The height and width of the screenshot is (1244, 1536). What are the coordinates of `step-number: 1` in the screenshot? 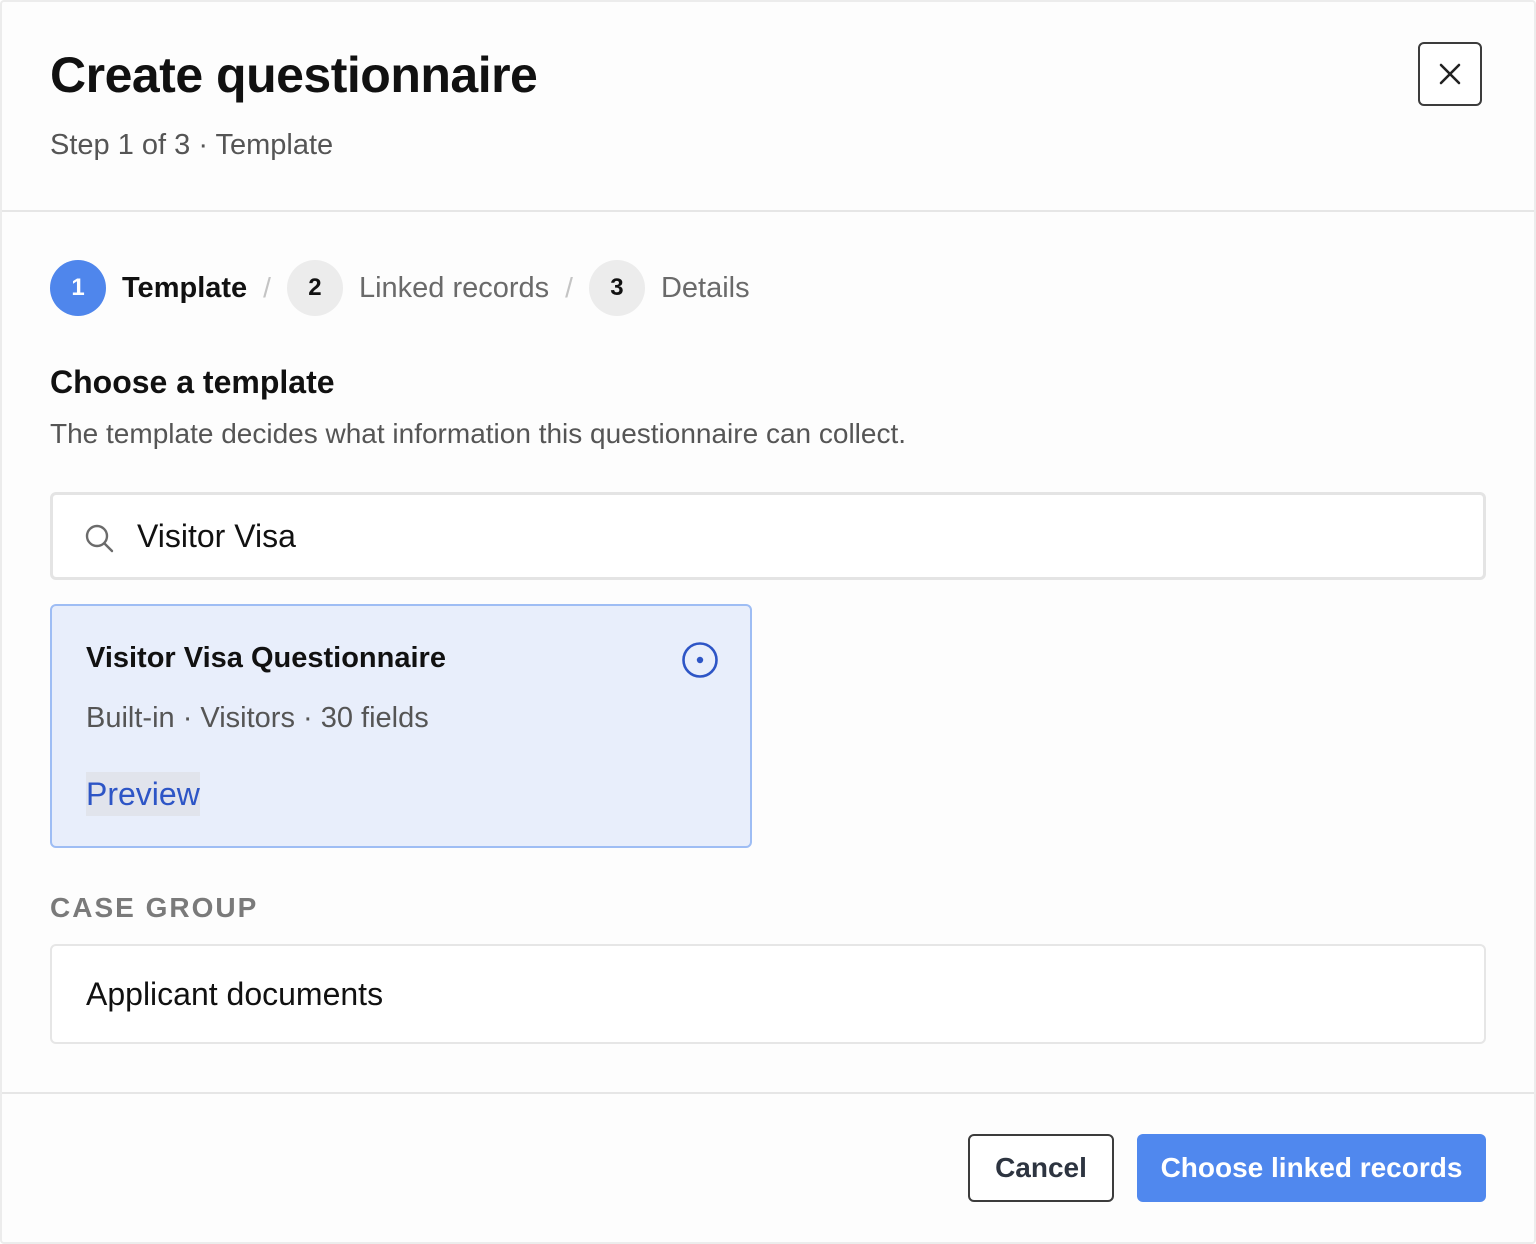 It's located at (78, 288).